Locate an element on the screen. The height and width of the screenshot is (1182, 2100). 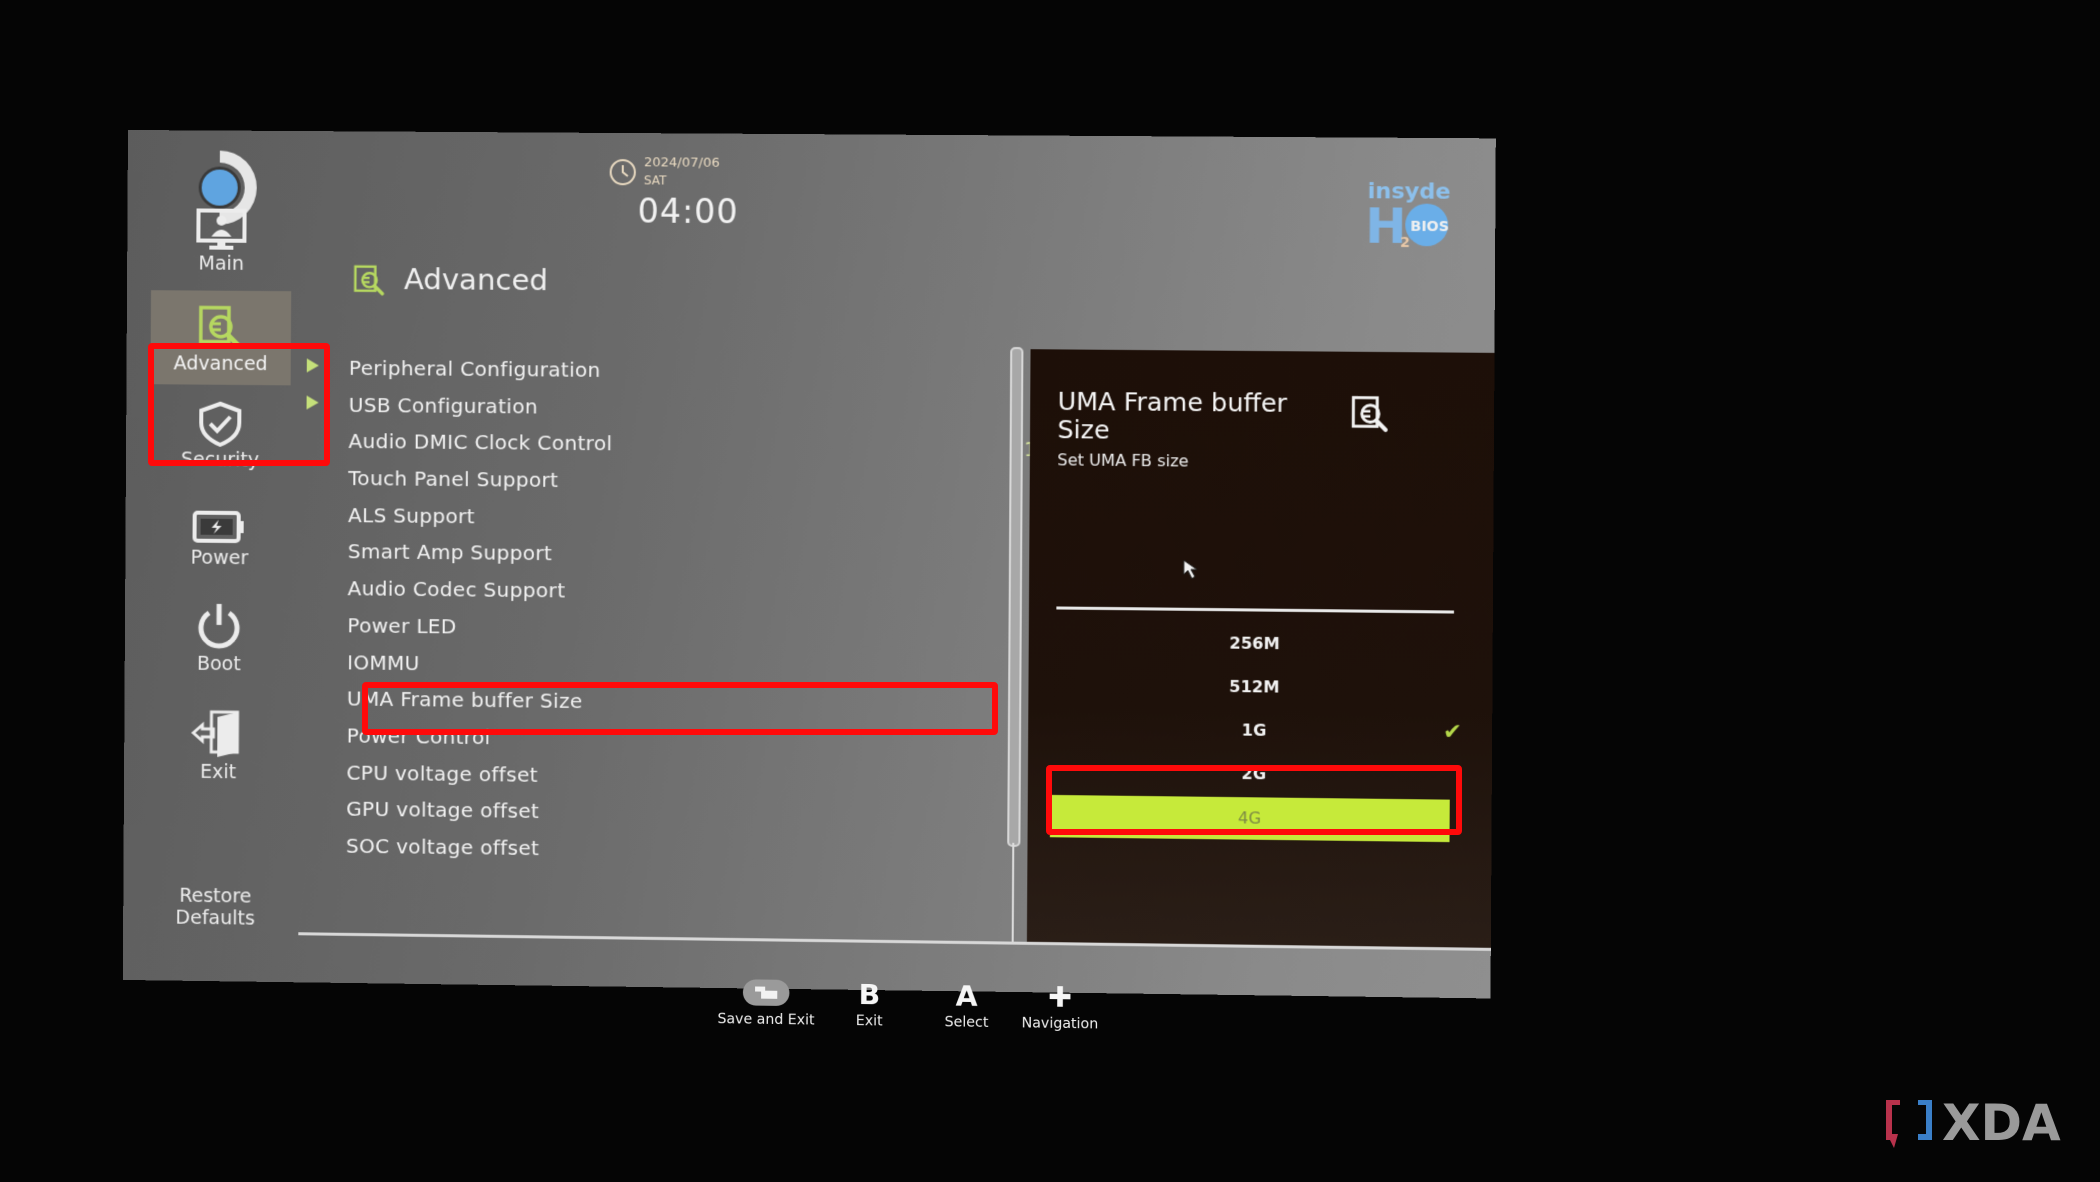
sidebar-item-exit: Exit is located at coordinates (218, 746).